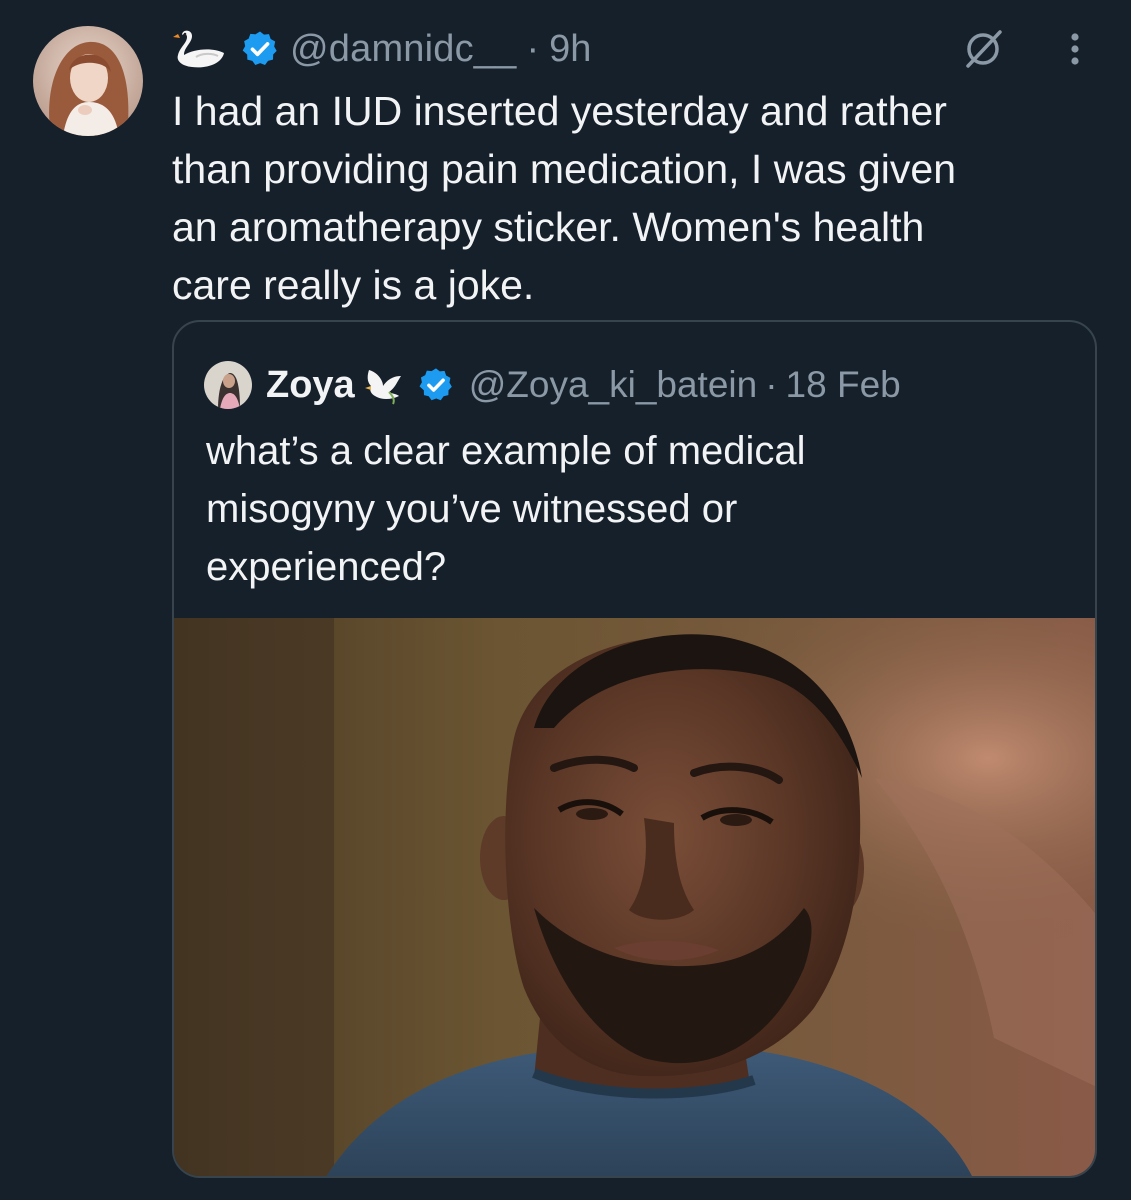  I want to click on grok-icon, so click(983, 49).